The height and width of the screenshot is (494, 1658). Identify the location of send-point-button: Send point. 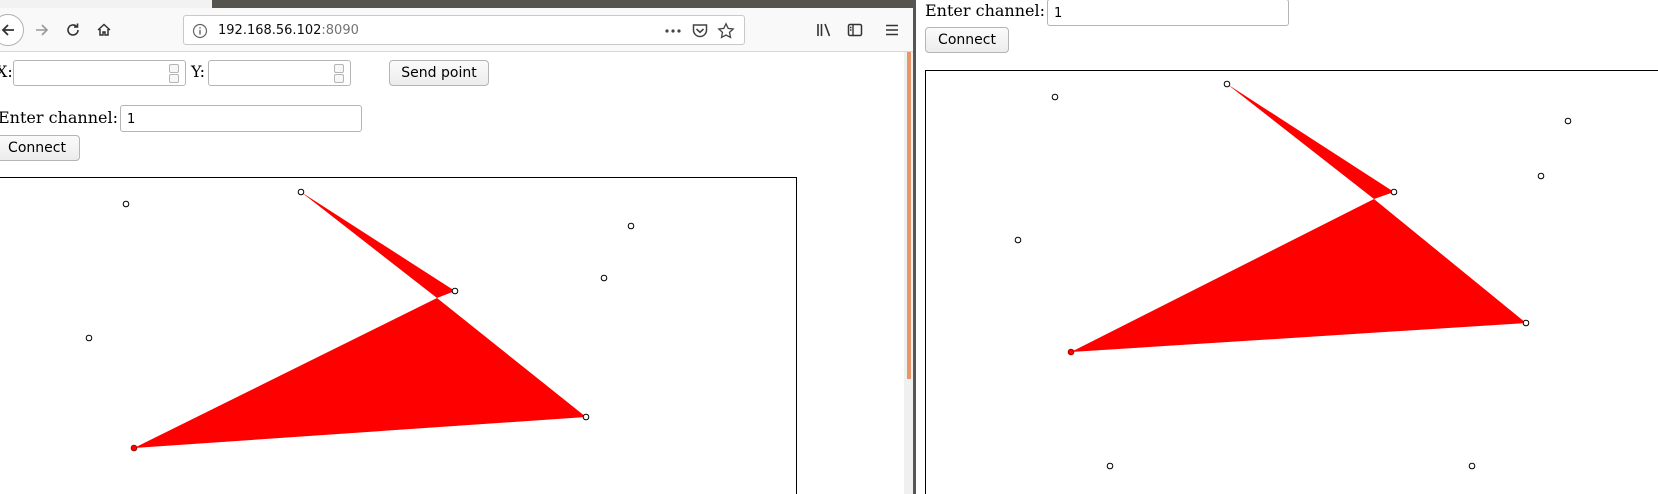
(439, 73).